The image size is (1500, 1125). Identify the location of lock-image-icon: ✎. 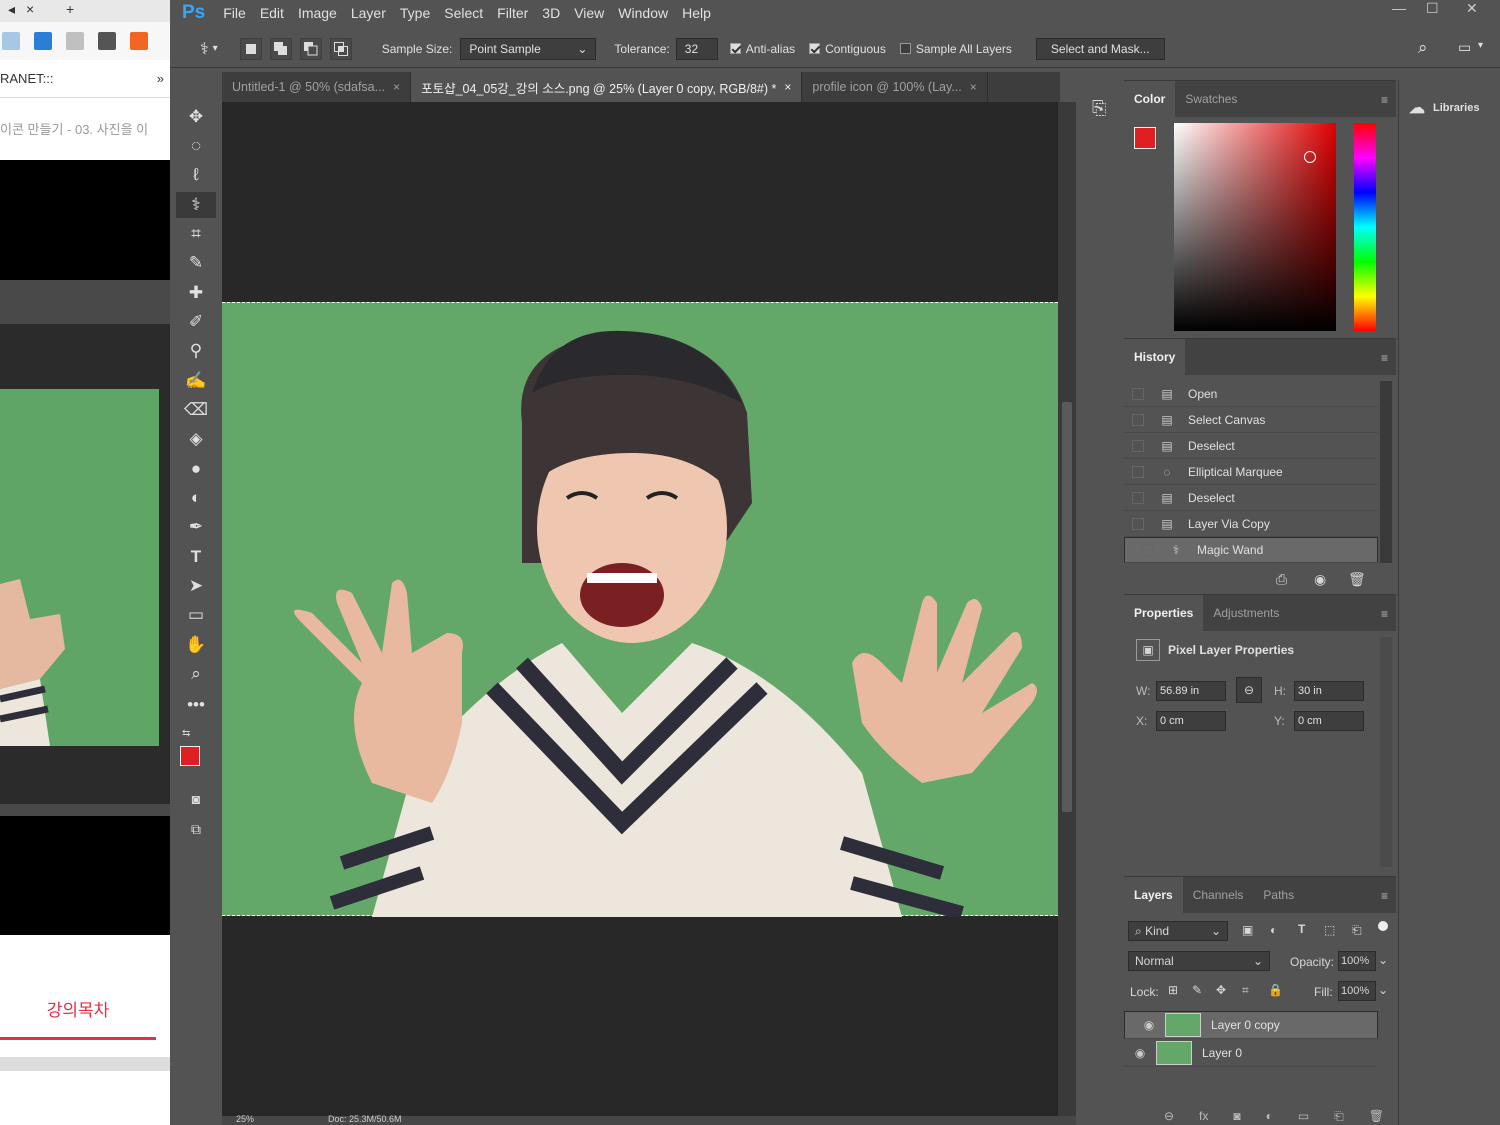
(1197, 990).